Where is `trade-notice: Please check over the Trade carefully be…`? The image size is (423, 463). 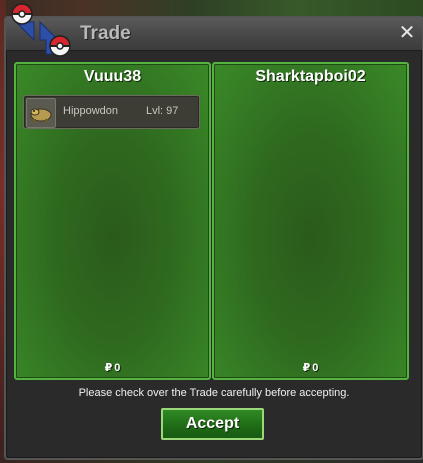 trade-notice: Please check over the Trade carefully be… is located at coordinates (214, 393).